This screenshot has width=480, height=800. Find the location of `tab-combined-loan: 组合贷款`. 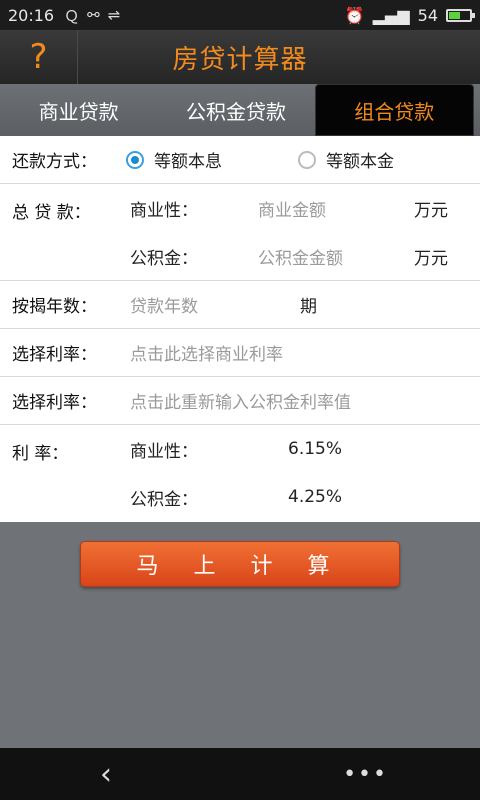

tab-combined-loan: 组合贷款 is located at coordinates (394, 110).